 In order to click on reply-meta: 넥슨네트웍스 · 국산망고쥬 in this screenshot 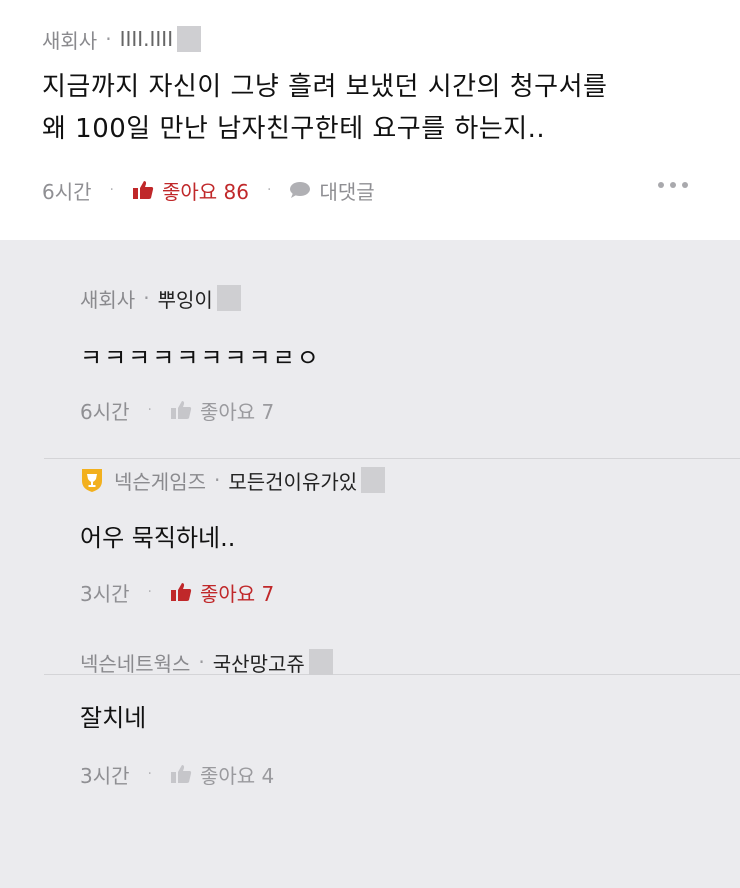, I will do `click(410, 662)`.